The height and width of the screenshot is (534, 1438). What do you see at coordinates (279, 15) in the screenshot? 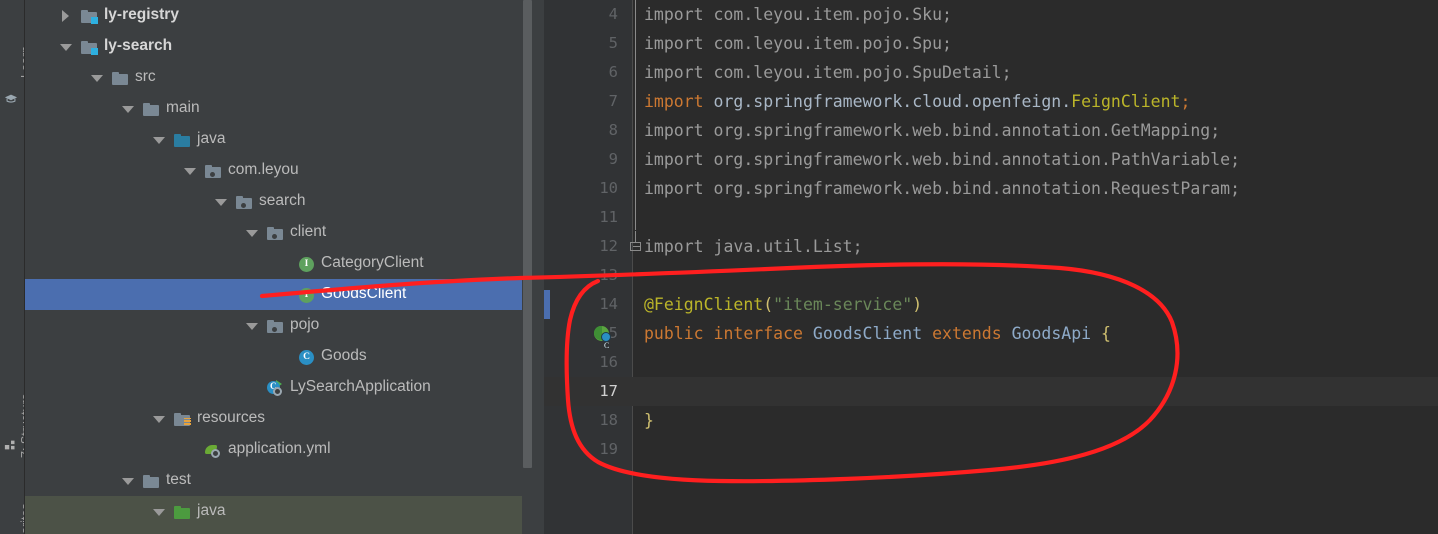
I see `tree-node-ly-registry: ly-registry` at bounding box center [279, 15].